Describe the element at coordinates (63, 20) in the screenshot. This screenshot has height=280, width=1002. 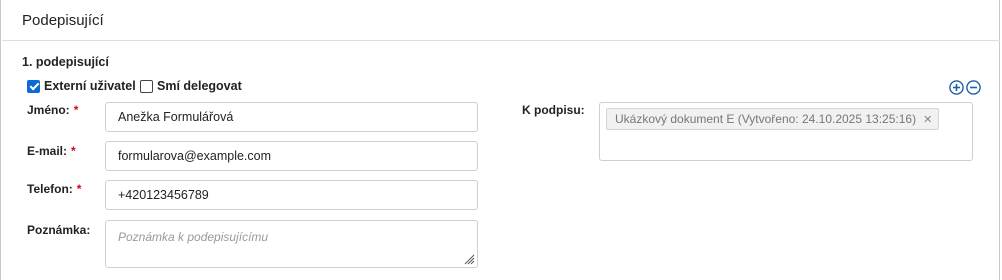
I see `panel-title: Podepisující` at that location.